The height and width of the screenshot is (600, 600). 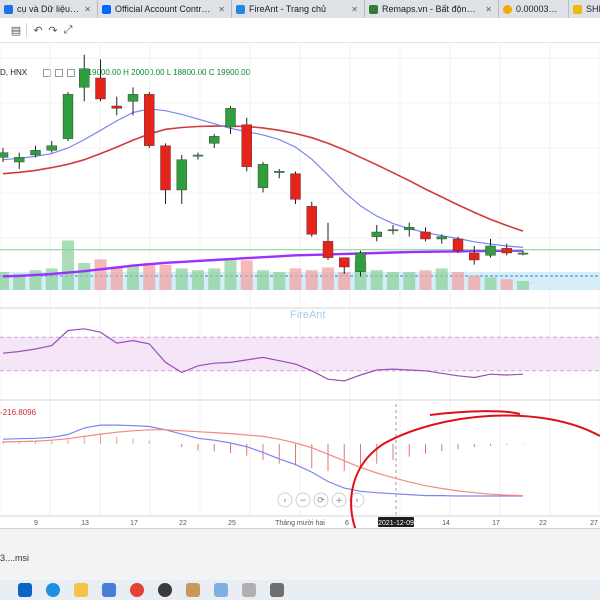 I want to click on browser-tab: Official Account Control Panel✕, so click(x=165, y=9).